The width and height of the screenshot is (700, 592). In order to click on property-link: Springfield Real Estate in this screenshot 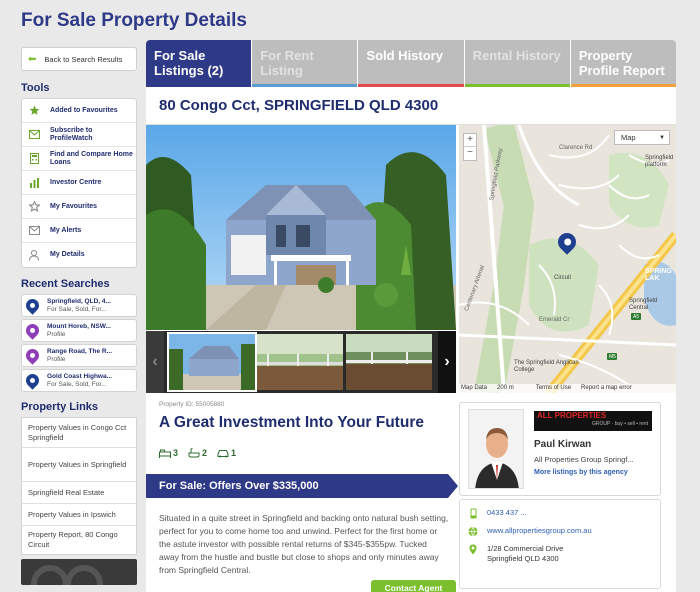, I will do `click(79, 493)`.